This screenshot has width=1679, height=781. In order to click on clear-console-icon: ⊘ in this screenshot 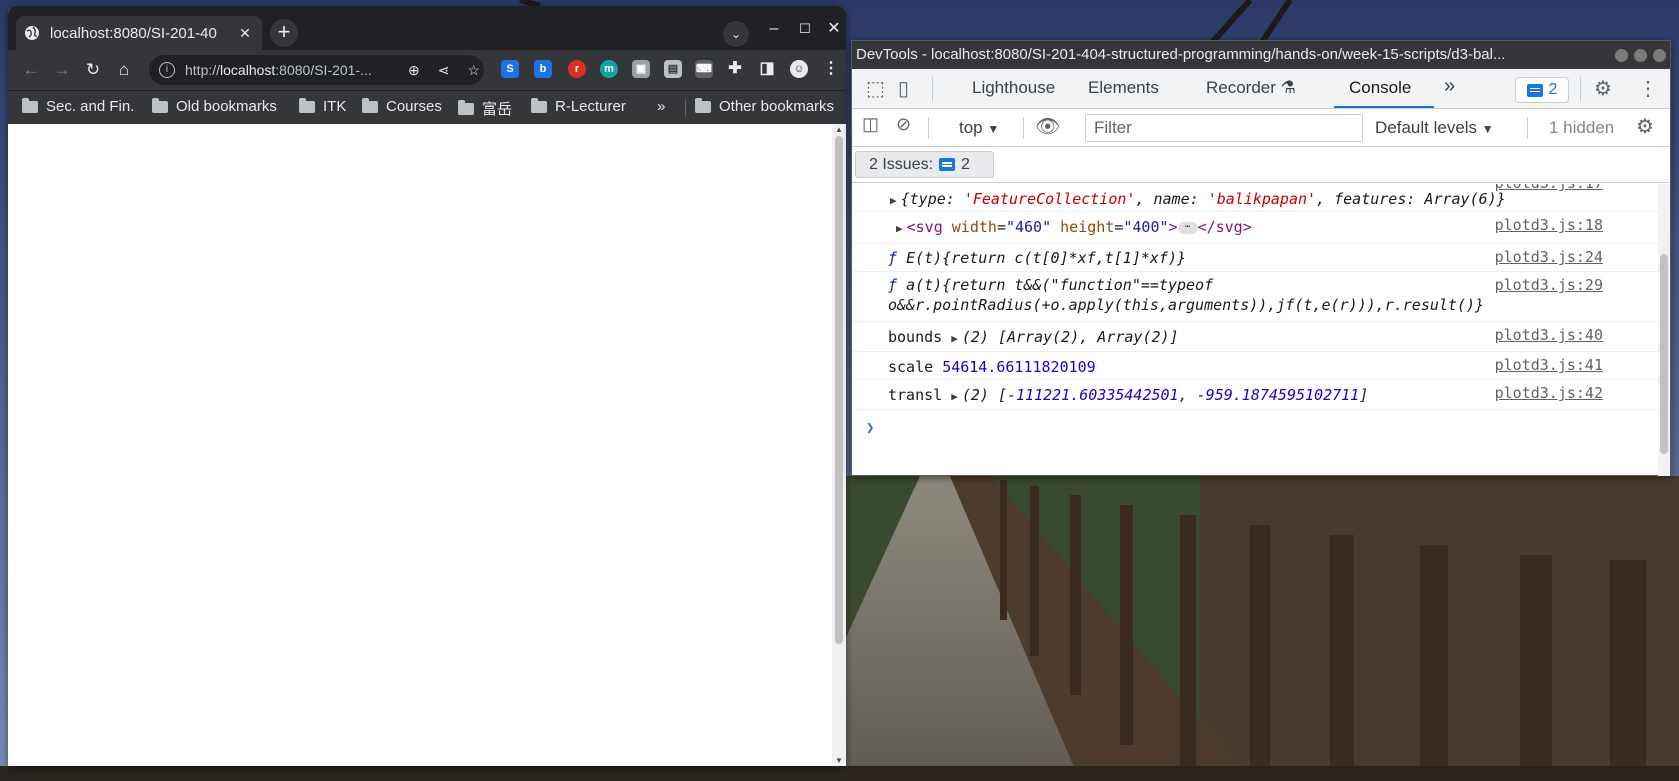, I will do `click(903, 124)`.